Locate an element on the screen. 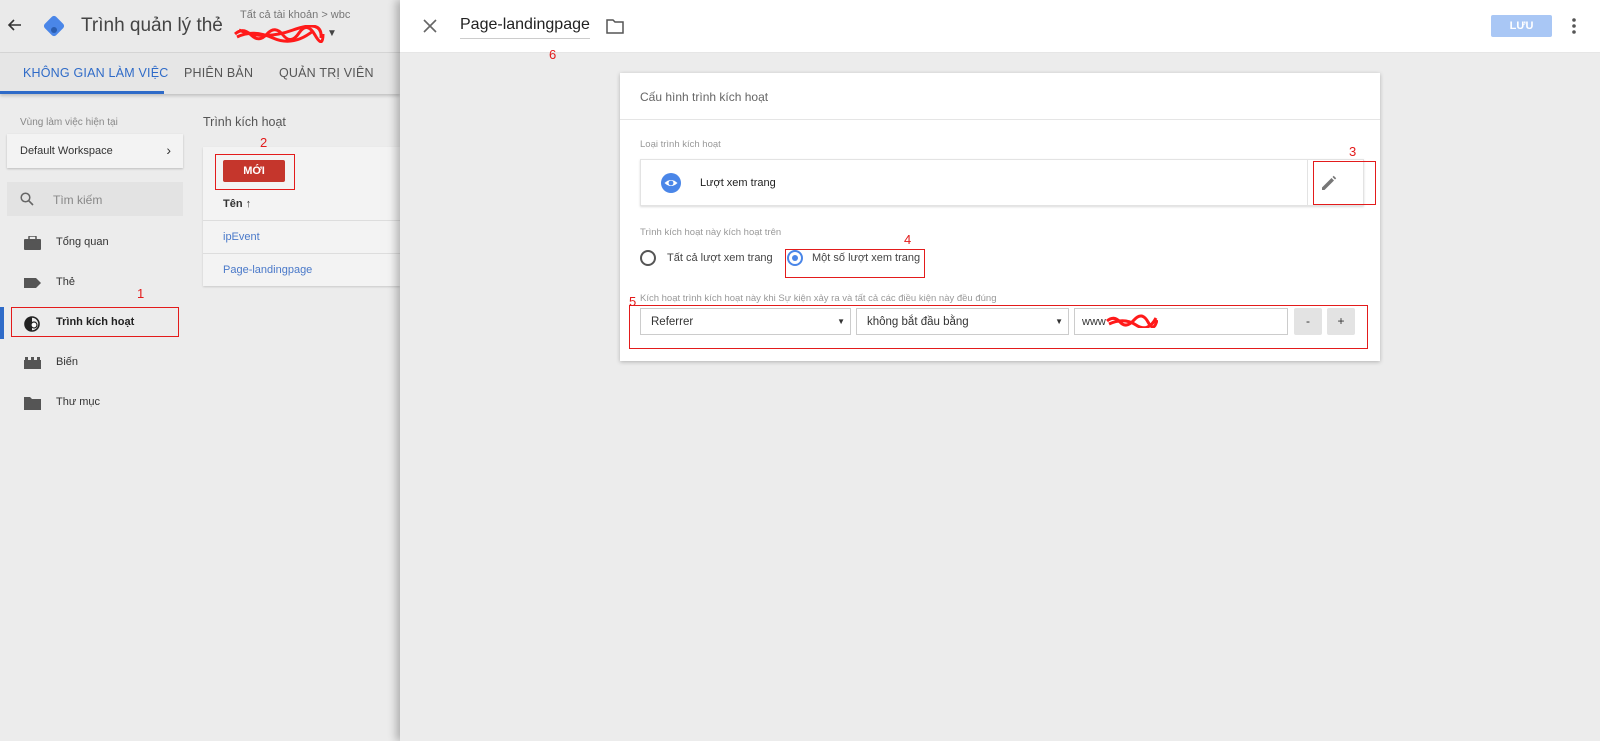 The image size is (1600, 741). account-breadcrumb: Tất cả tài khoản > wbc is located at coordinates (295, 15).